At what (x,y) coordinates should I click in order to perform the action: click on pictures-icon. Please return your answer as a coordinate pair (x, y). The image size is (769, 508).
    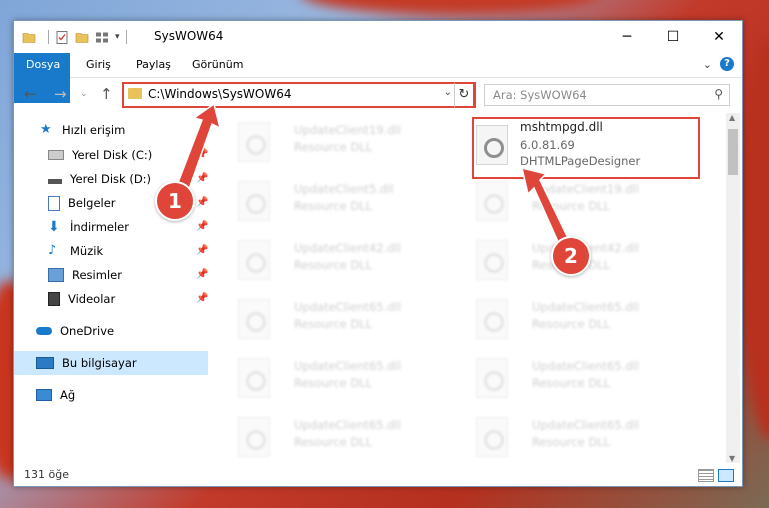
    Looking at the image, I should click on (56, 275).